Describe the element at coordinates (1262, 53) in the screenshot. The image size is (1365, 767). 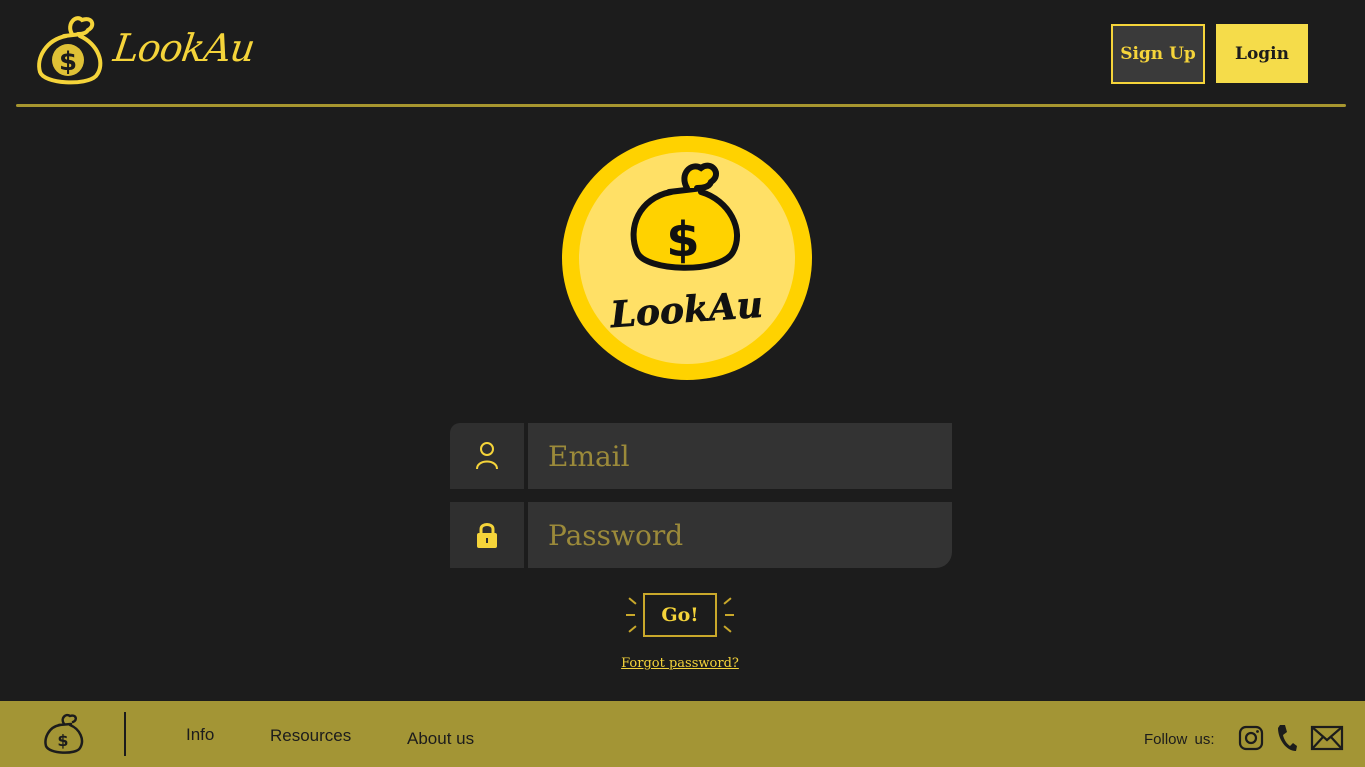
I see `login-button: Login` at that location.